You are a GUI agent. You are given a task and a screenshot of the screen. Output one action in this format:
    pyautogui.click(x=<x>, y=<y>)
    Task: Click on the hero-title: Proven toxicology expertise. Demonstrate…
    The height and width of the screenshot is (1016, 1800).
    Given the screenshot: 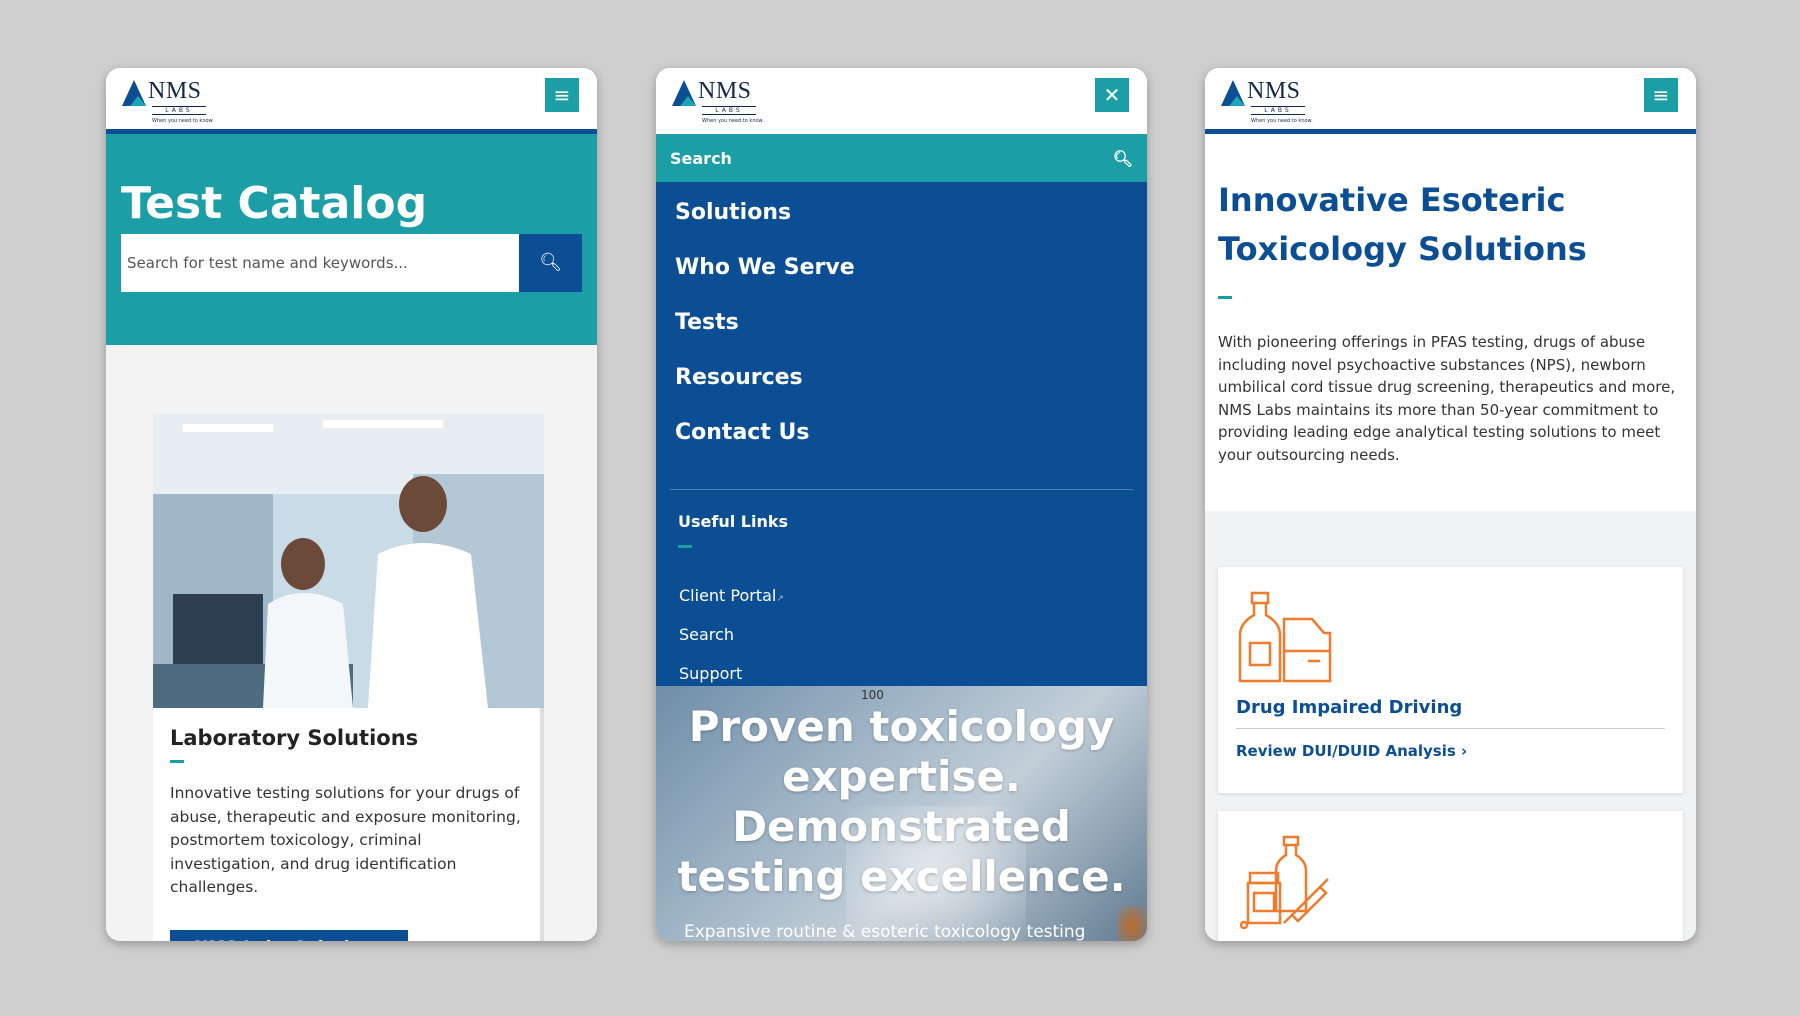 What is the action you would take?
    pyautogui.click(x=901, y=801)
    